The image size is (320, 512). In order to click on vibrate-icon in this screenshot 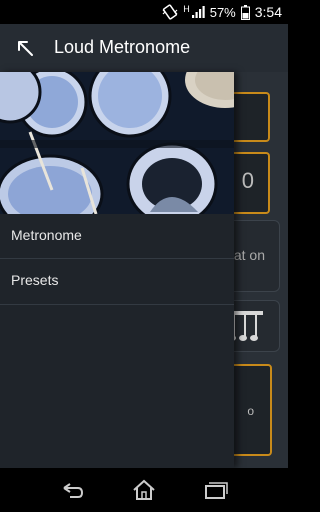, I will do `click(170, 12)`.